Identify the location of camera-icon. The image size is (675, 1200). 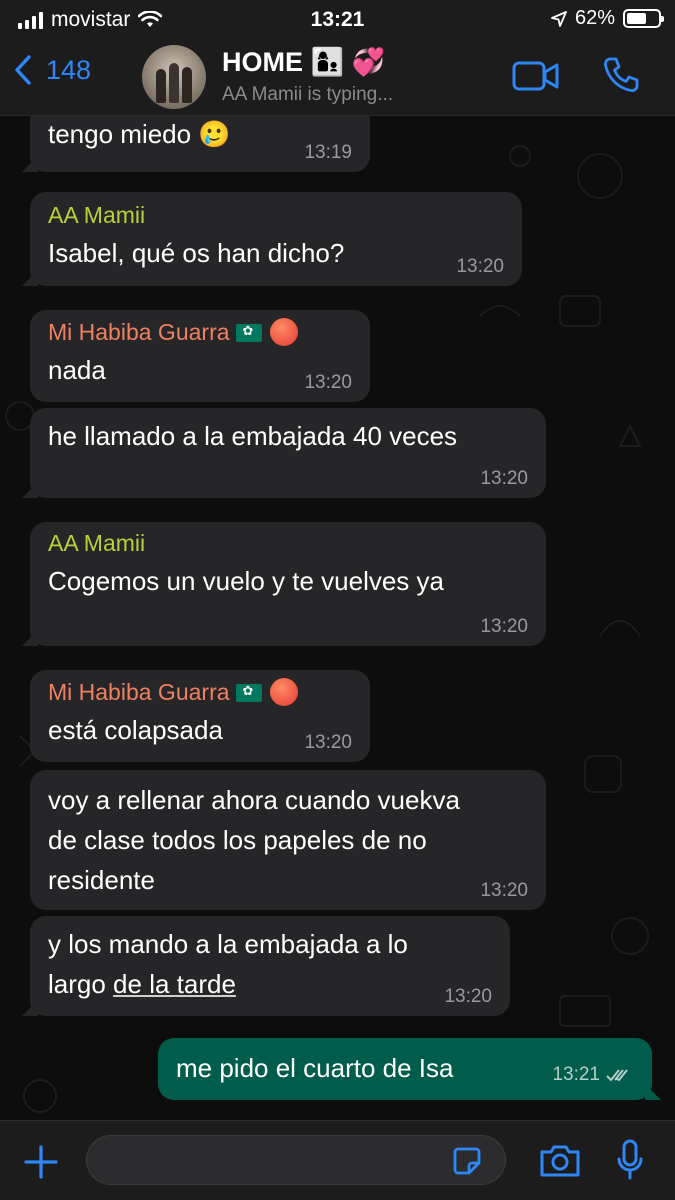
(560, 1161).